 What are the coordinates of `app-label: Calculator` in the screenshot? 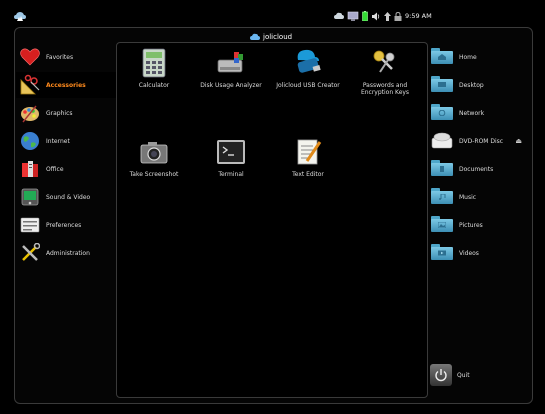 It's located at (154, 85).